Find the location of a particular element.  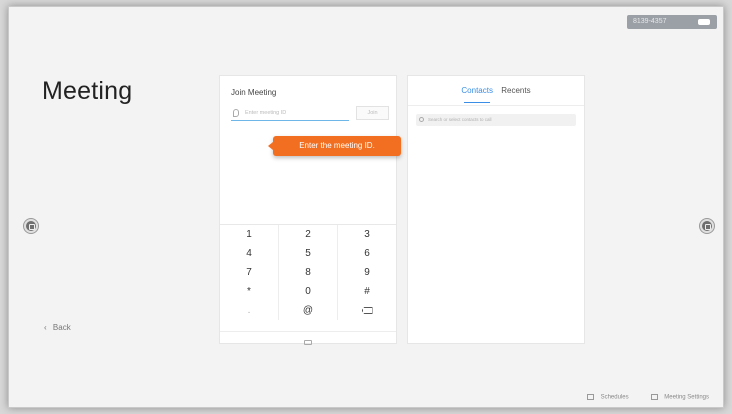

back-button: ‹ Back is located at coordinates (57, 327).